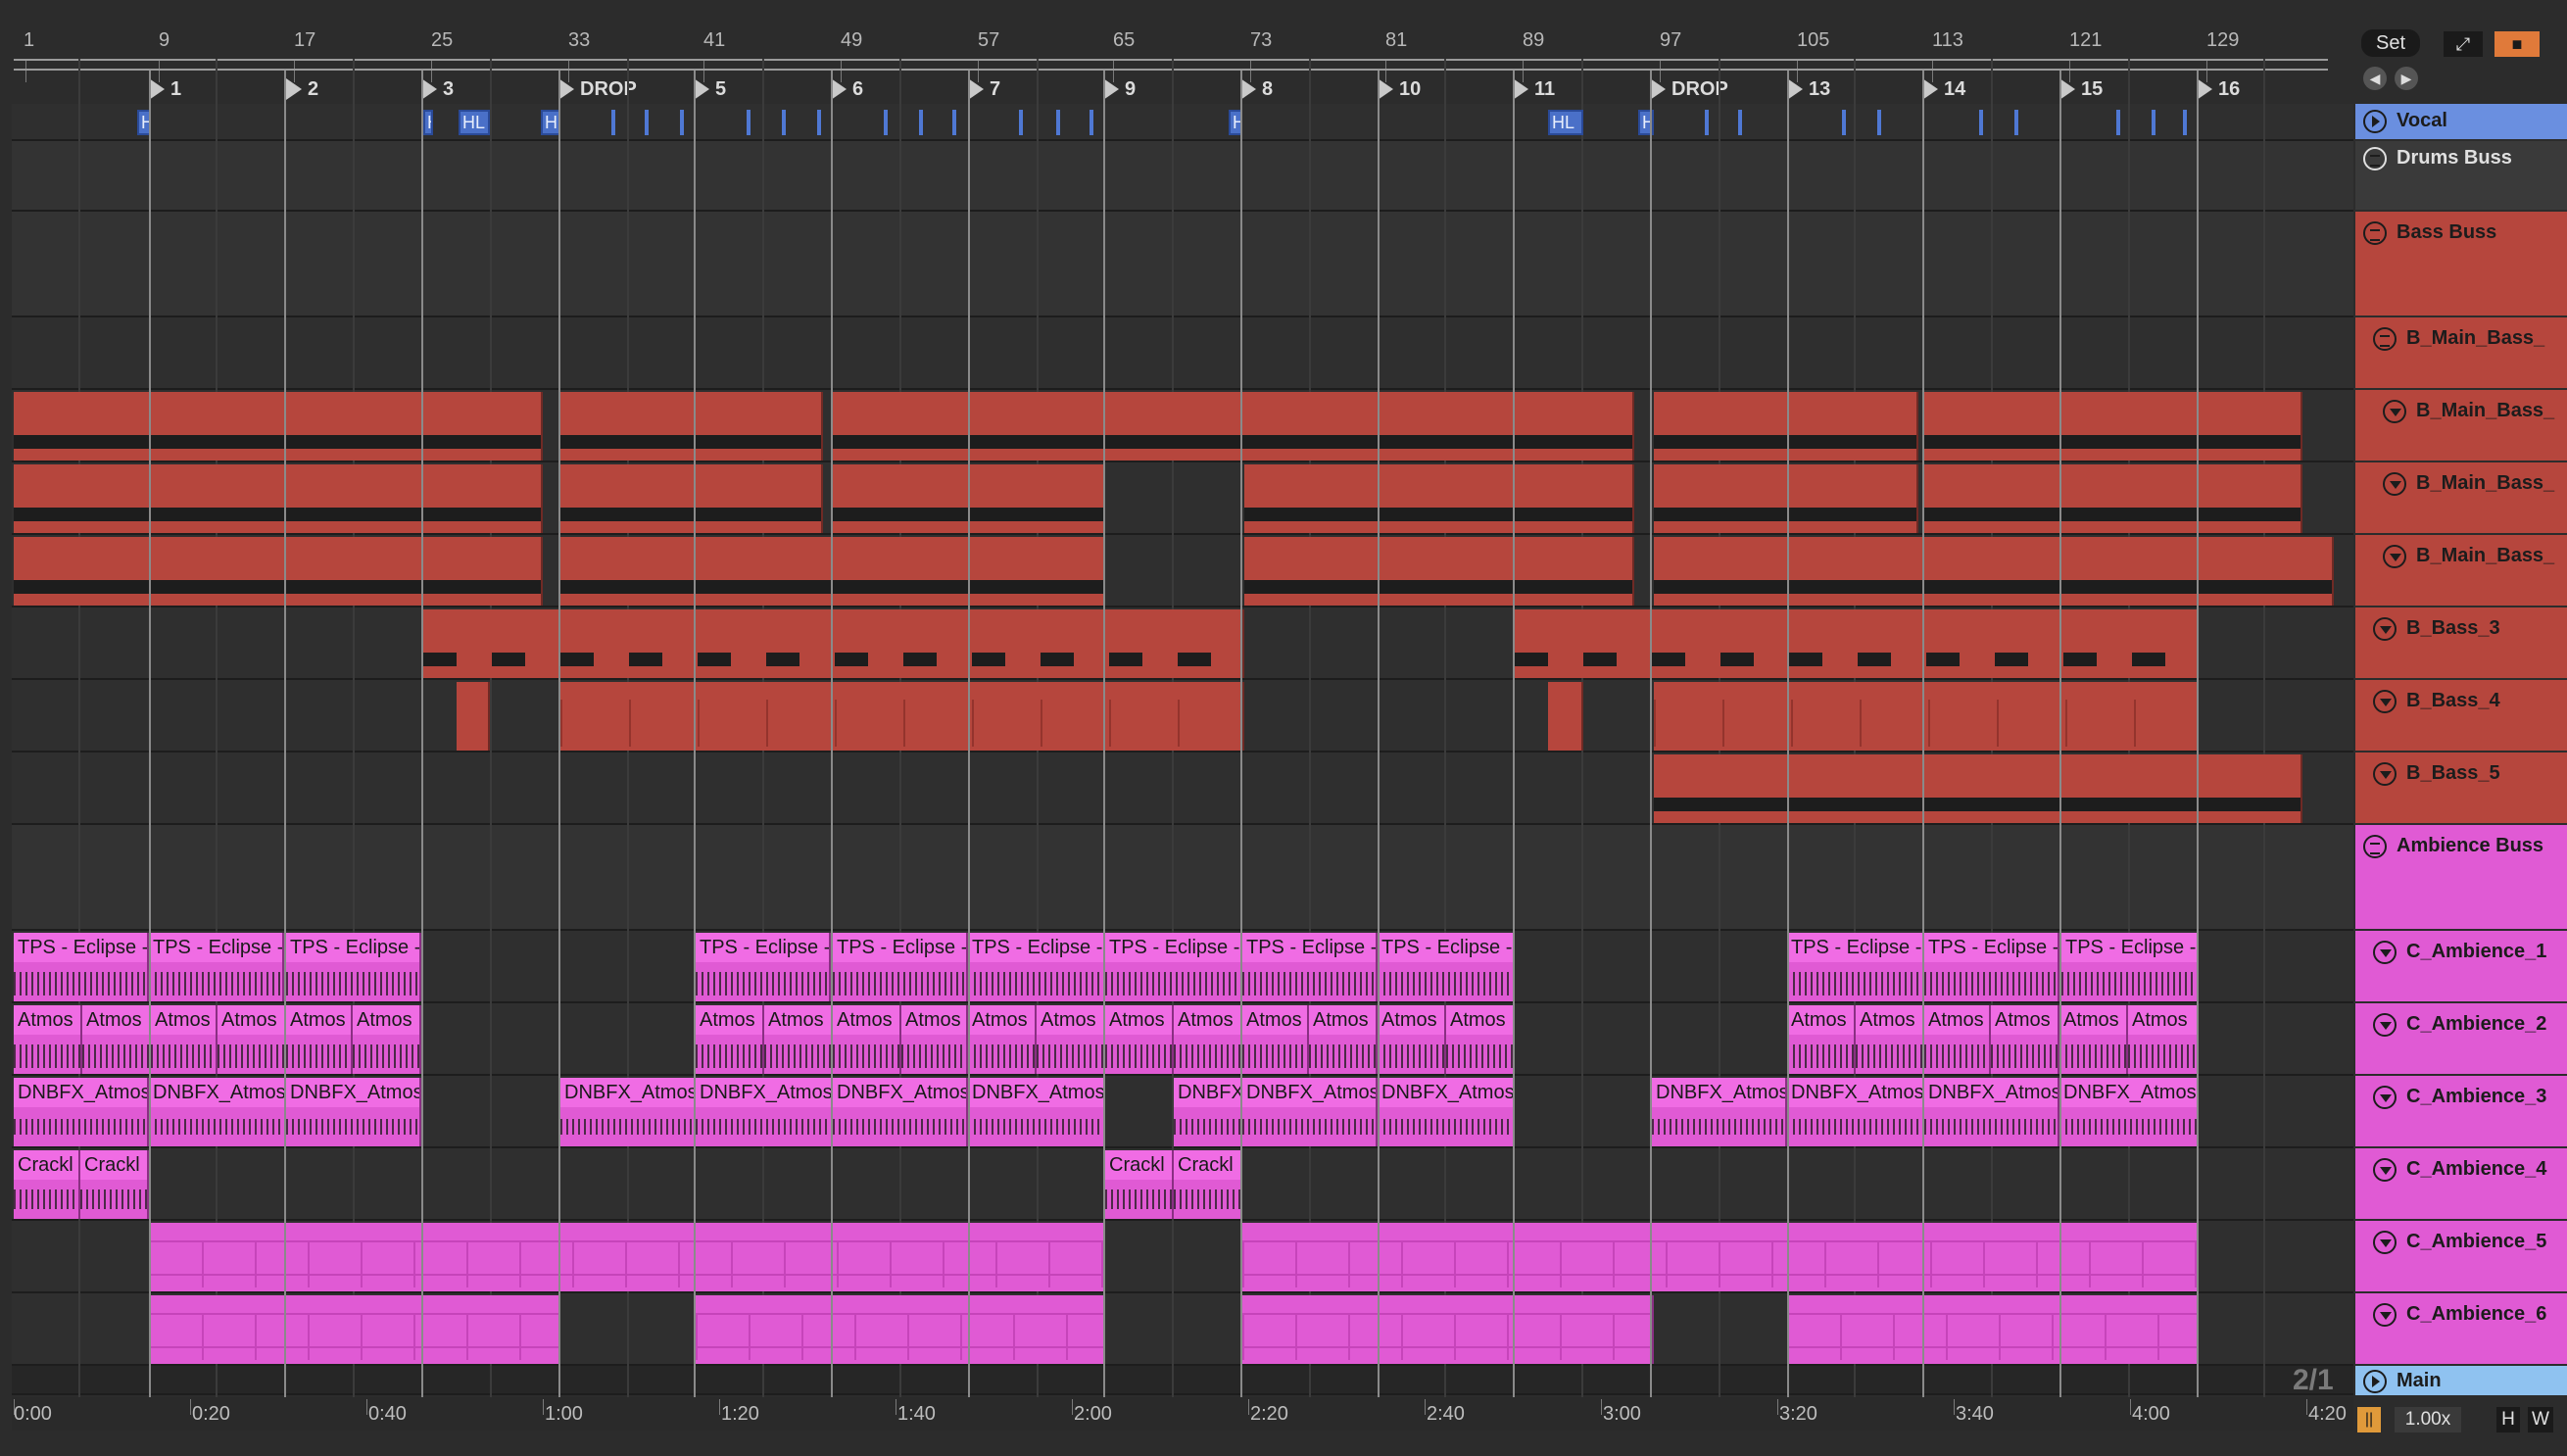  Describe the element at coordinates (1256, 89) in the screenshot. I see `locator: 8` at that location.